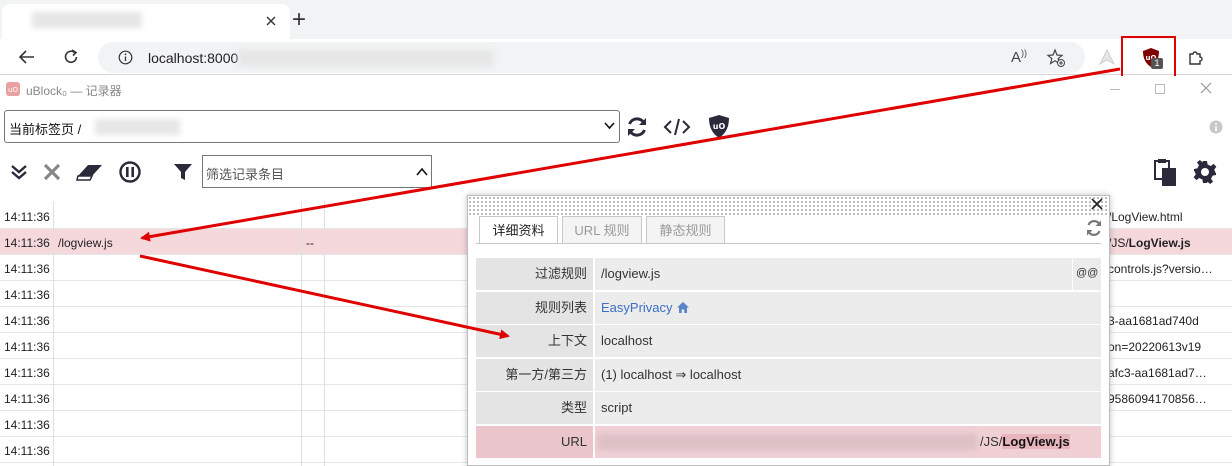 The height and width of the screenshot is (466, 1232). I want to click on annotation-arrow-to-context, so click(324, 297).